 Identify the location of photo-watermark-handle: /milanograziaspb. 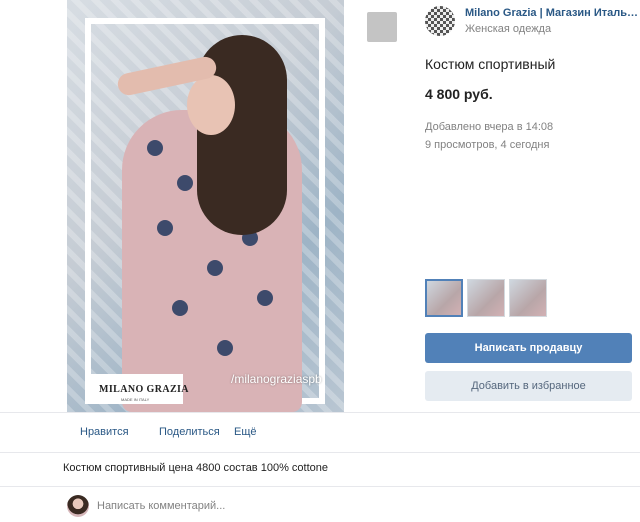
(276, 379).